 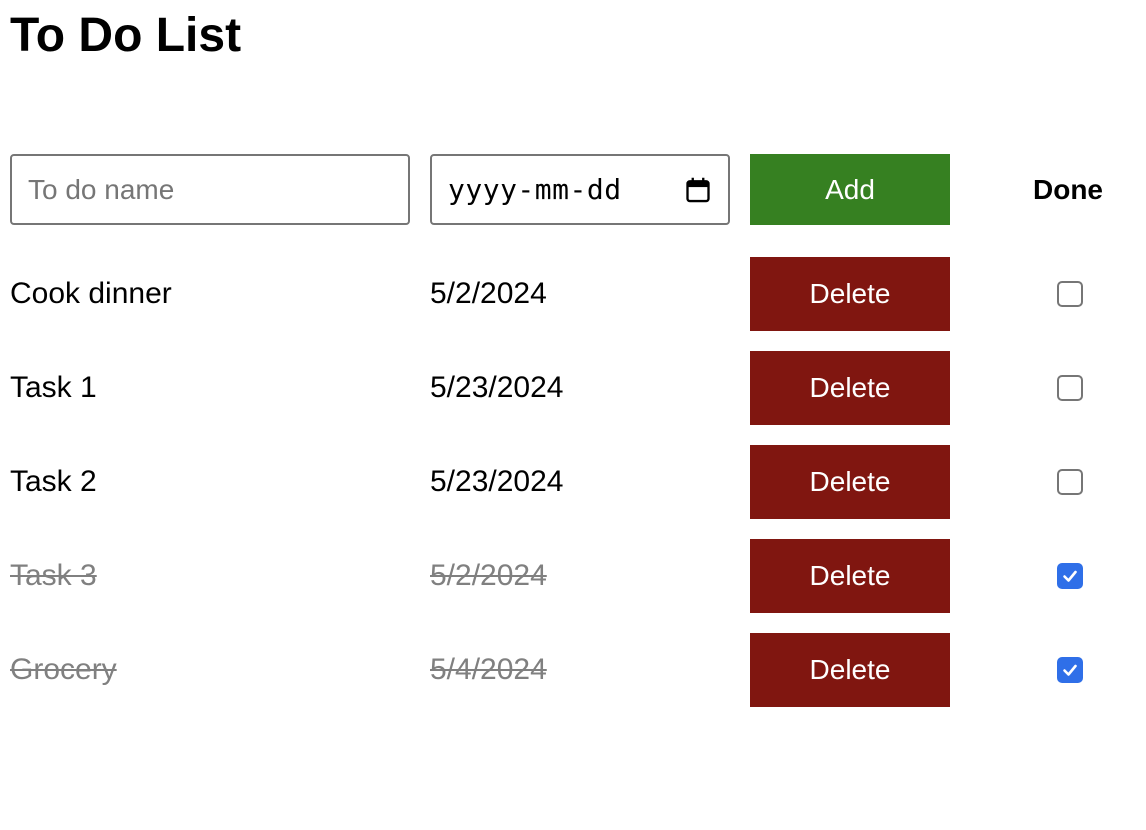 I want to click on todo-name: Grocery, so click(x=63, y=669).